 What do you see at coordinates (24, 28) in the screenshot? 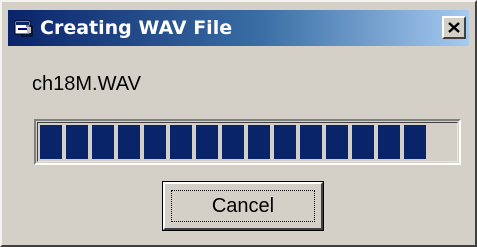
I see `app-window-icon` at bounding box center [24, 28].